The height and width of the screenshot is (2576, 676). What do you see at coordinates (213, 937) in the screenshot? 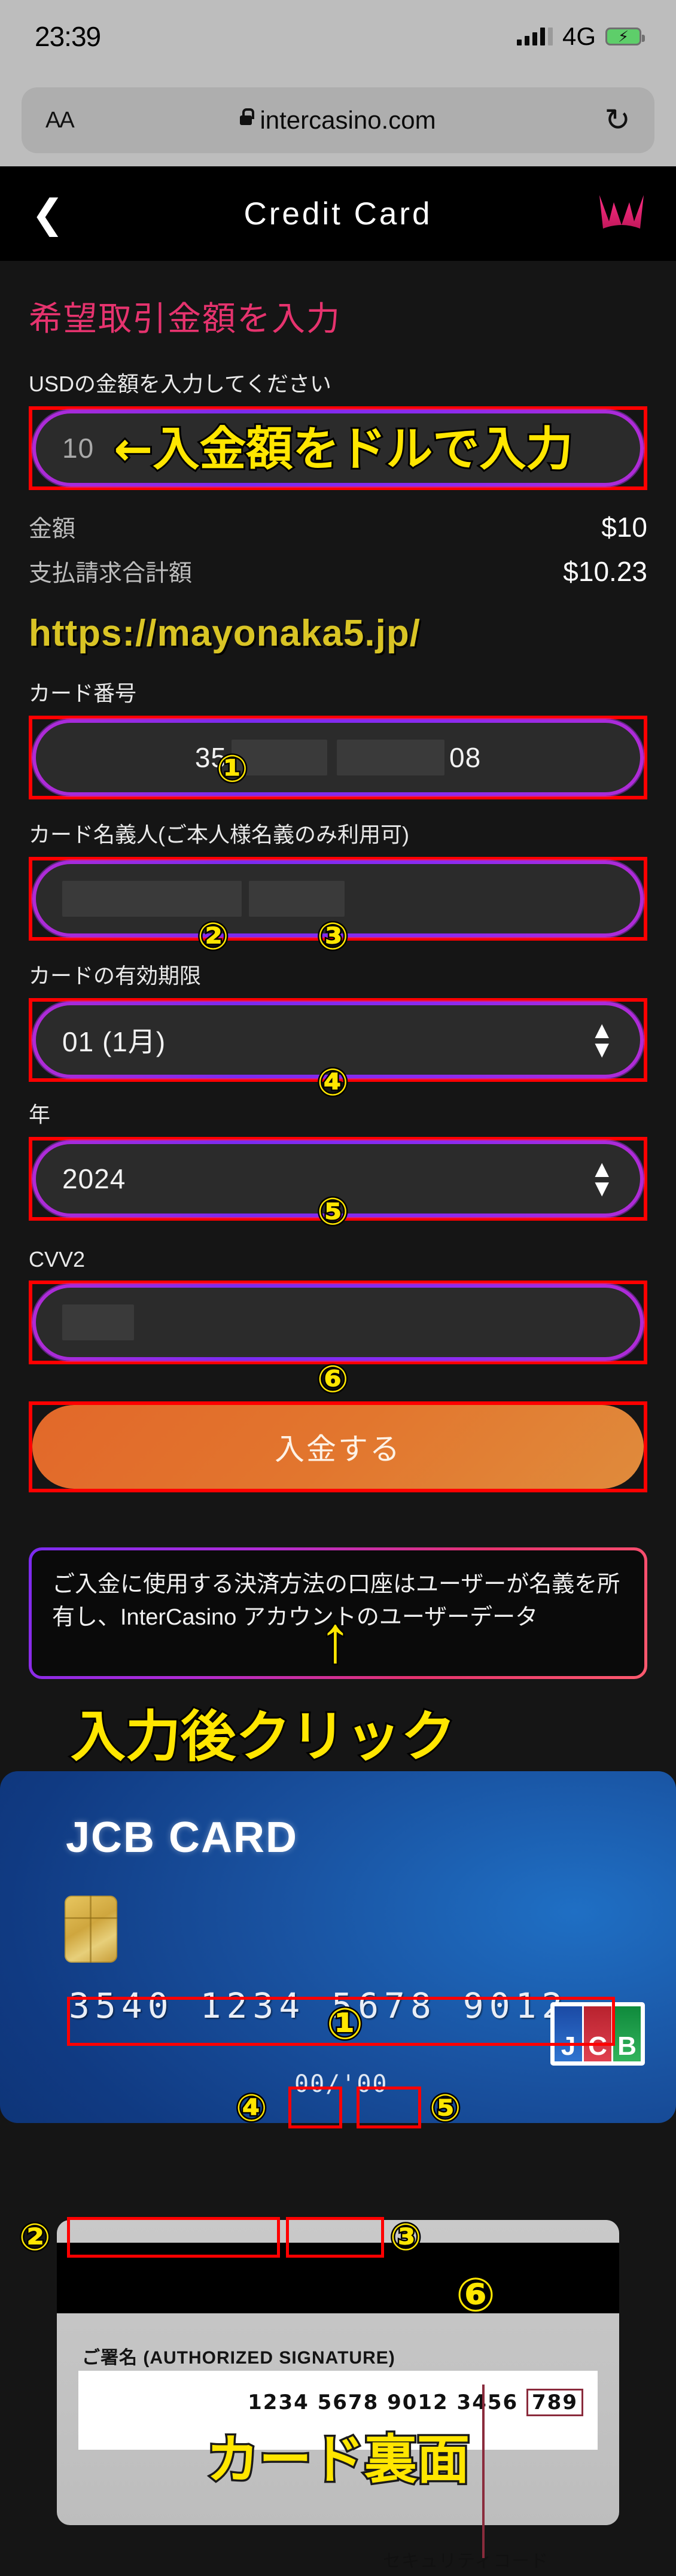
I see `marker-2-holder-first: ②` at bounding box center [213, 937].